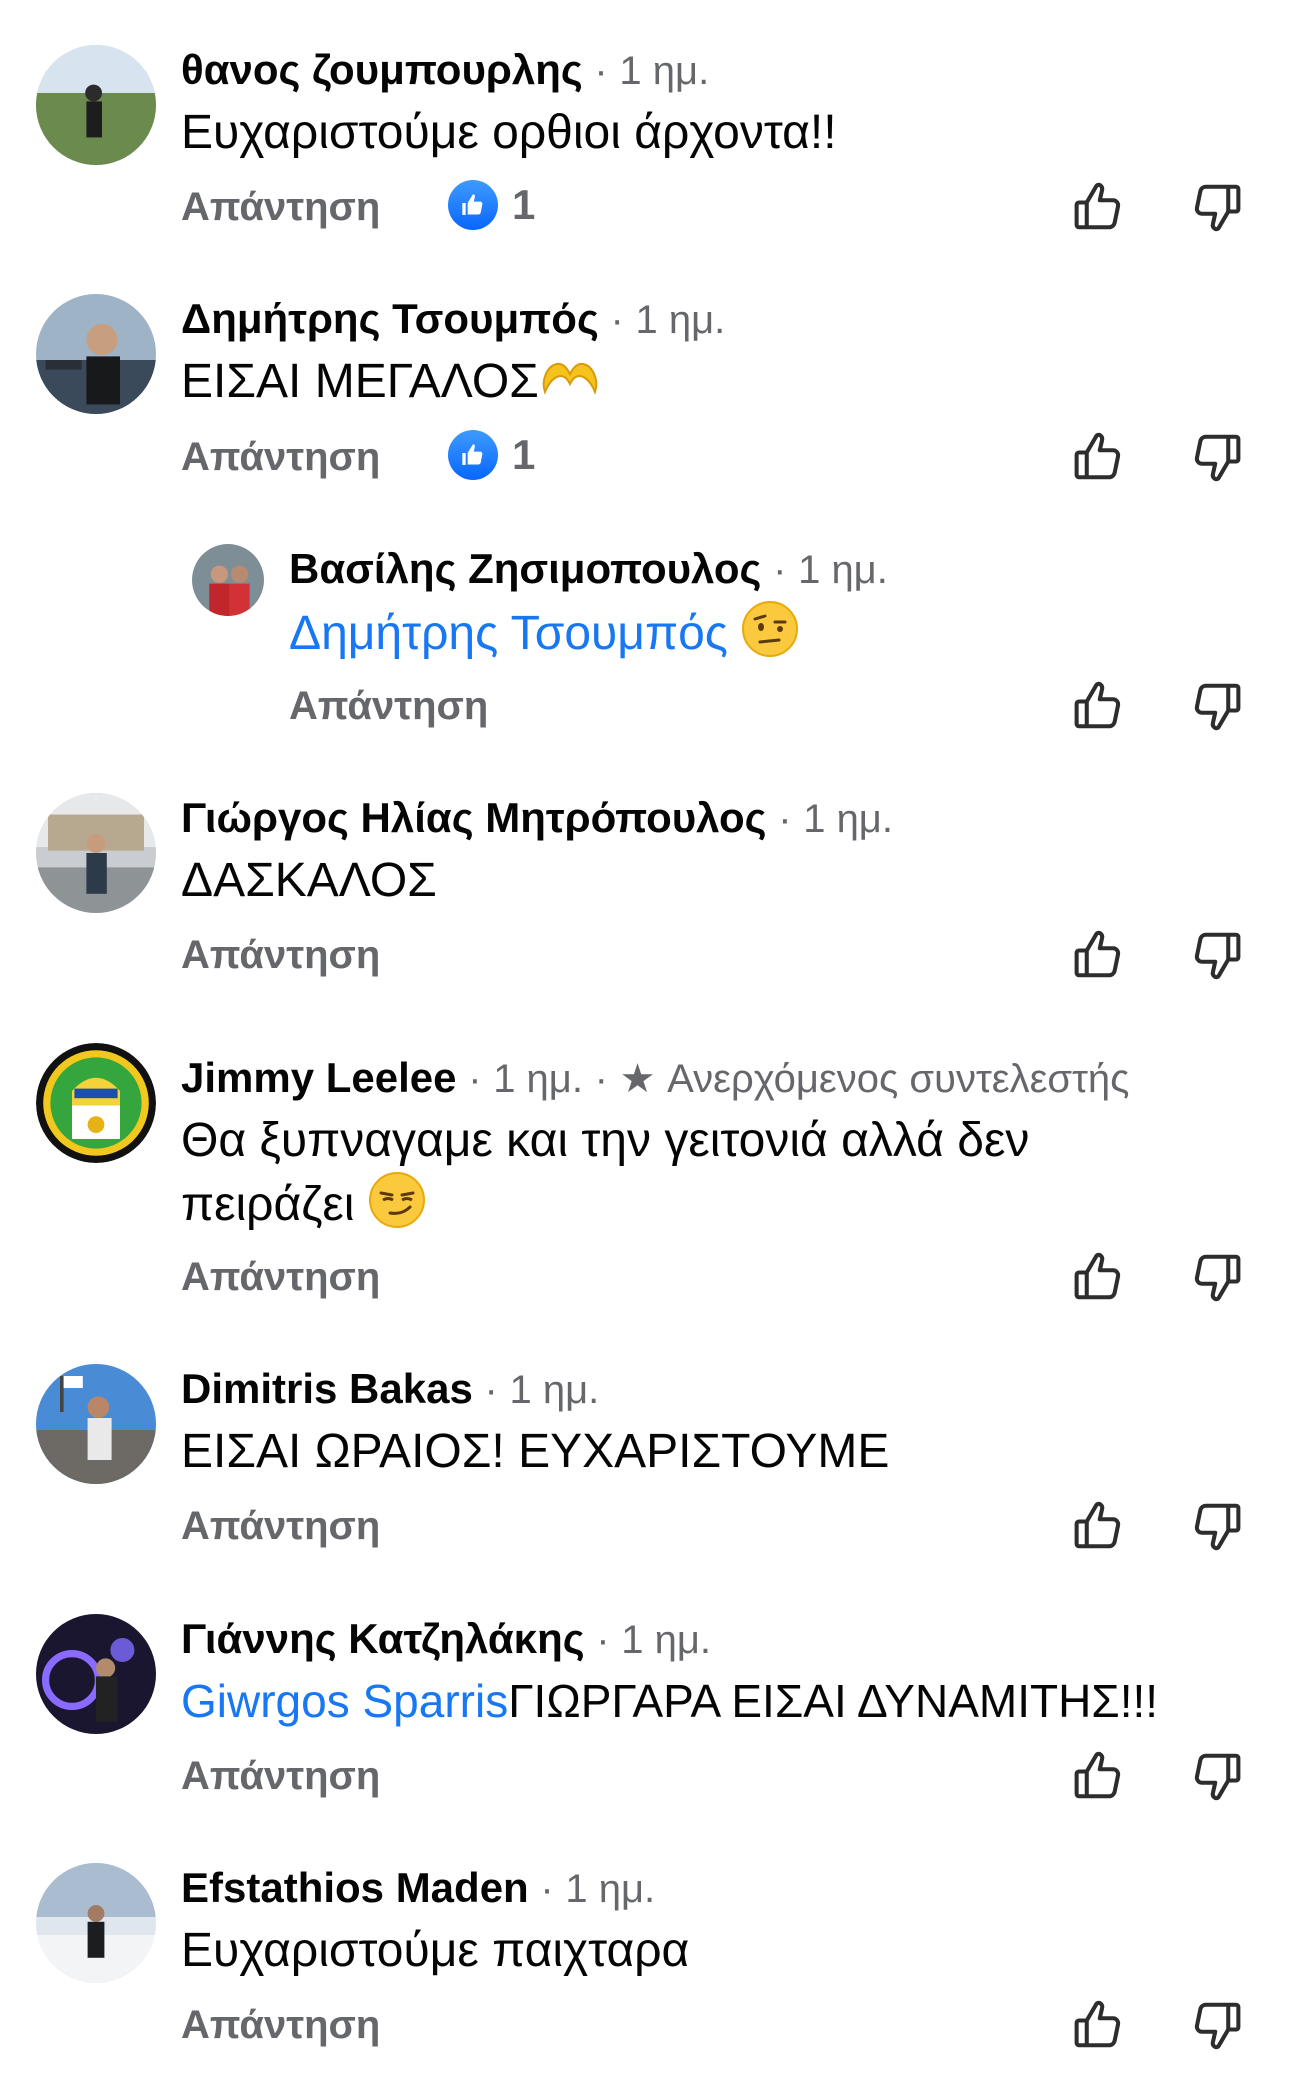 This screenshot has height=2095, width=1290. Describe the element at coordinates (397, 1207) in the screenshot. I see `smirking-face-emoji` at that location.